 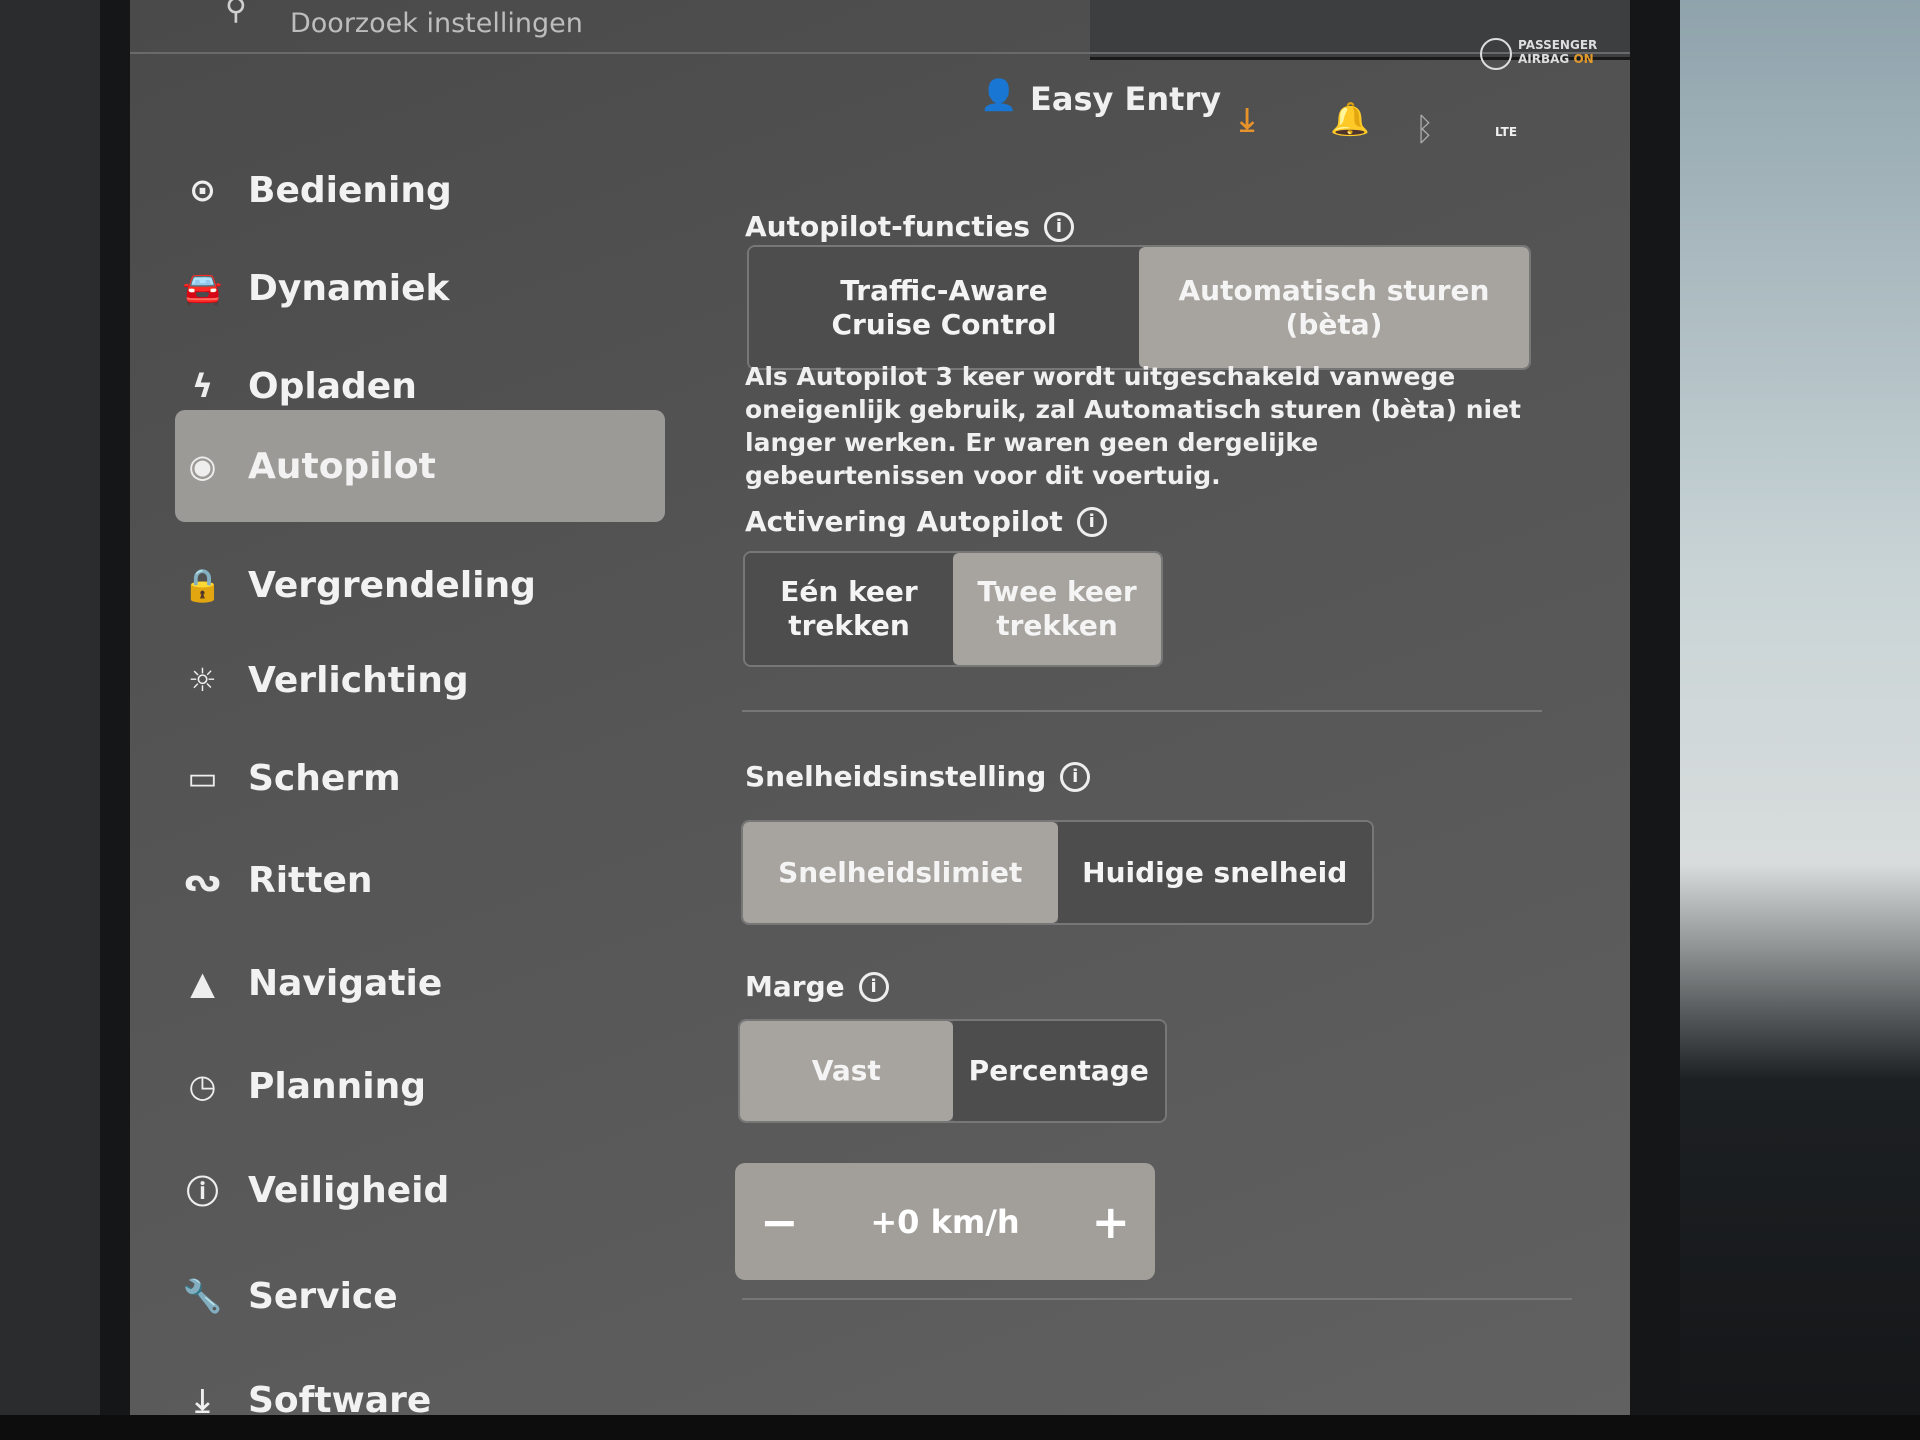 What do you see at coordinates (1110, 1222) in the screenshot?
I see `increase-button: +` at bounding box center [1110, 1222].